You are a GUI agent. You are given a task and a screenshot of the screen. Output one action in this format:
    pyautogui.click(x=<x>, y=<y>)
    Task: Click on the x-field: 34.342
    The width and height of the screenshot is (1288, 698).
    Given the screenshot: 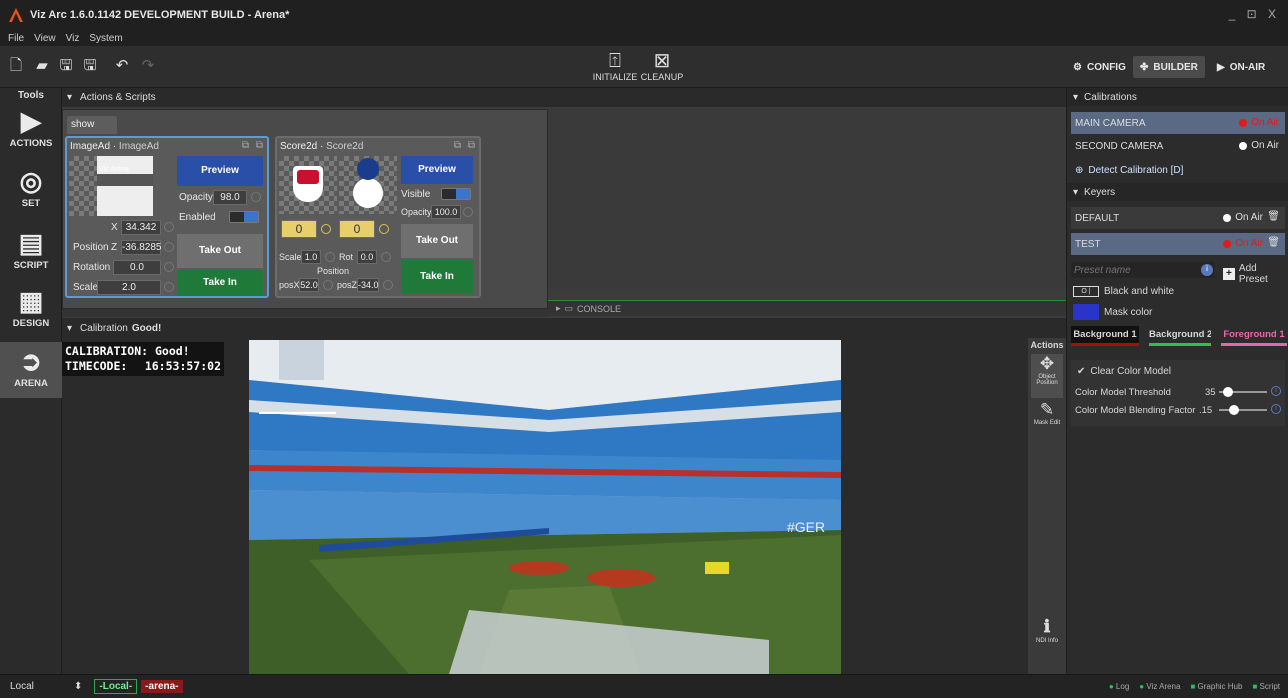 What is the action you would take?
    pyautogui.click(x=141, y=227)
    